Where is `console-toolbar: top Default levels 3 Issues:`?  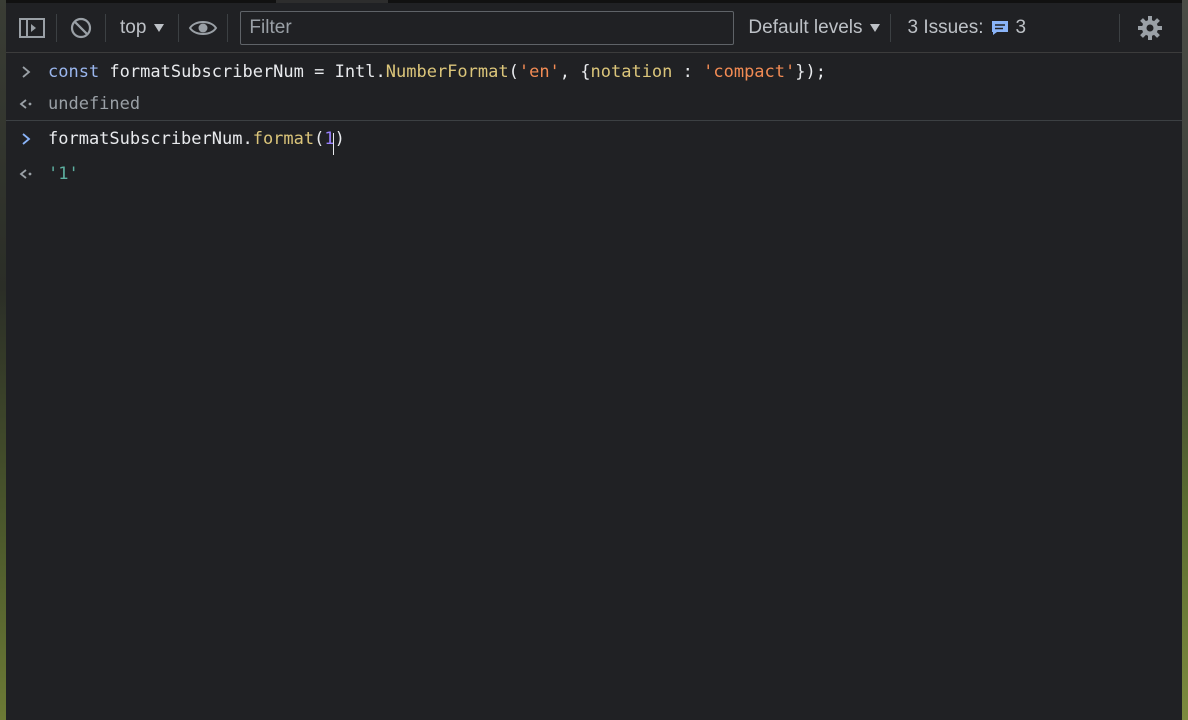 console-toolbar: top Default levels 3 Issues: is located at coordinates (594, 28).